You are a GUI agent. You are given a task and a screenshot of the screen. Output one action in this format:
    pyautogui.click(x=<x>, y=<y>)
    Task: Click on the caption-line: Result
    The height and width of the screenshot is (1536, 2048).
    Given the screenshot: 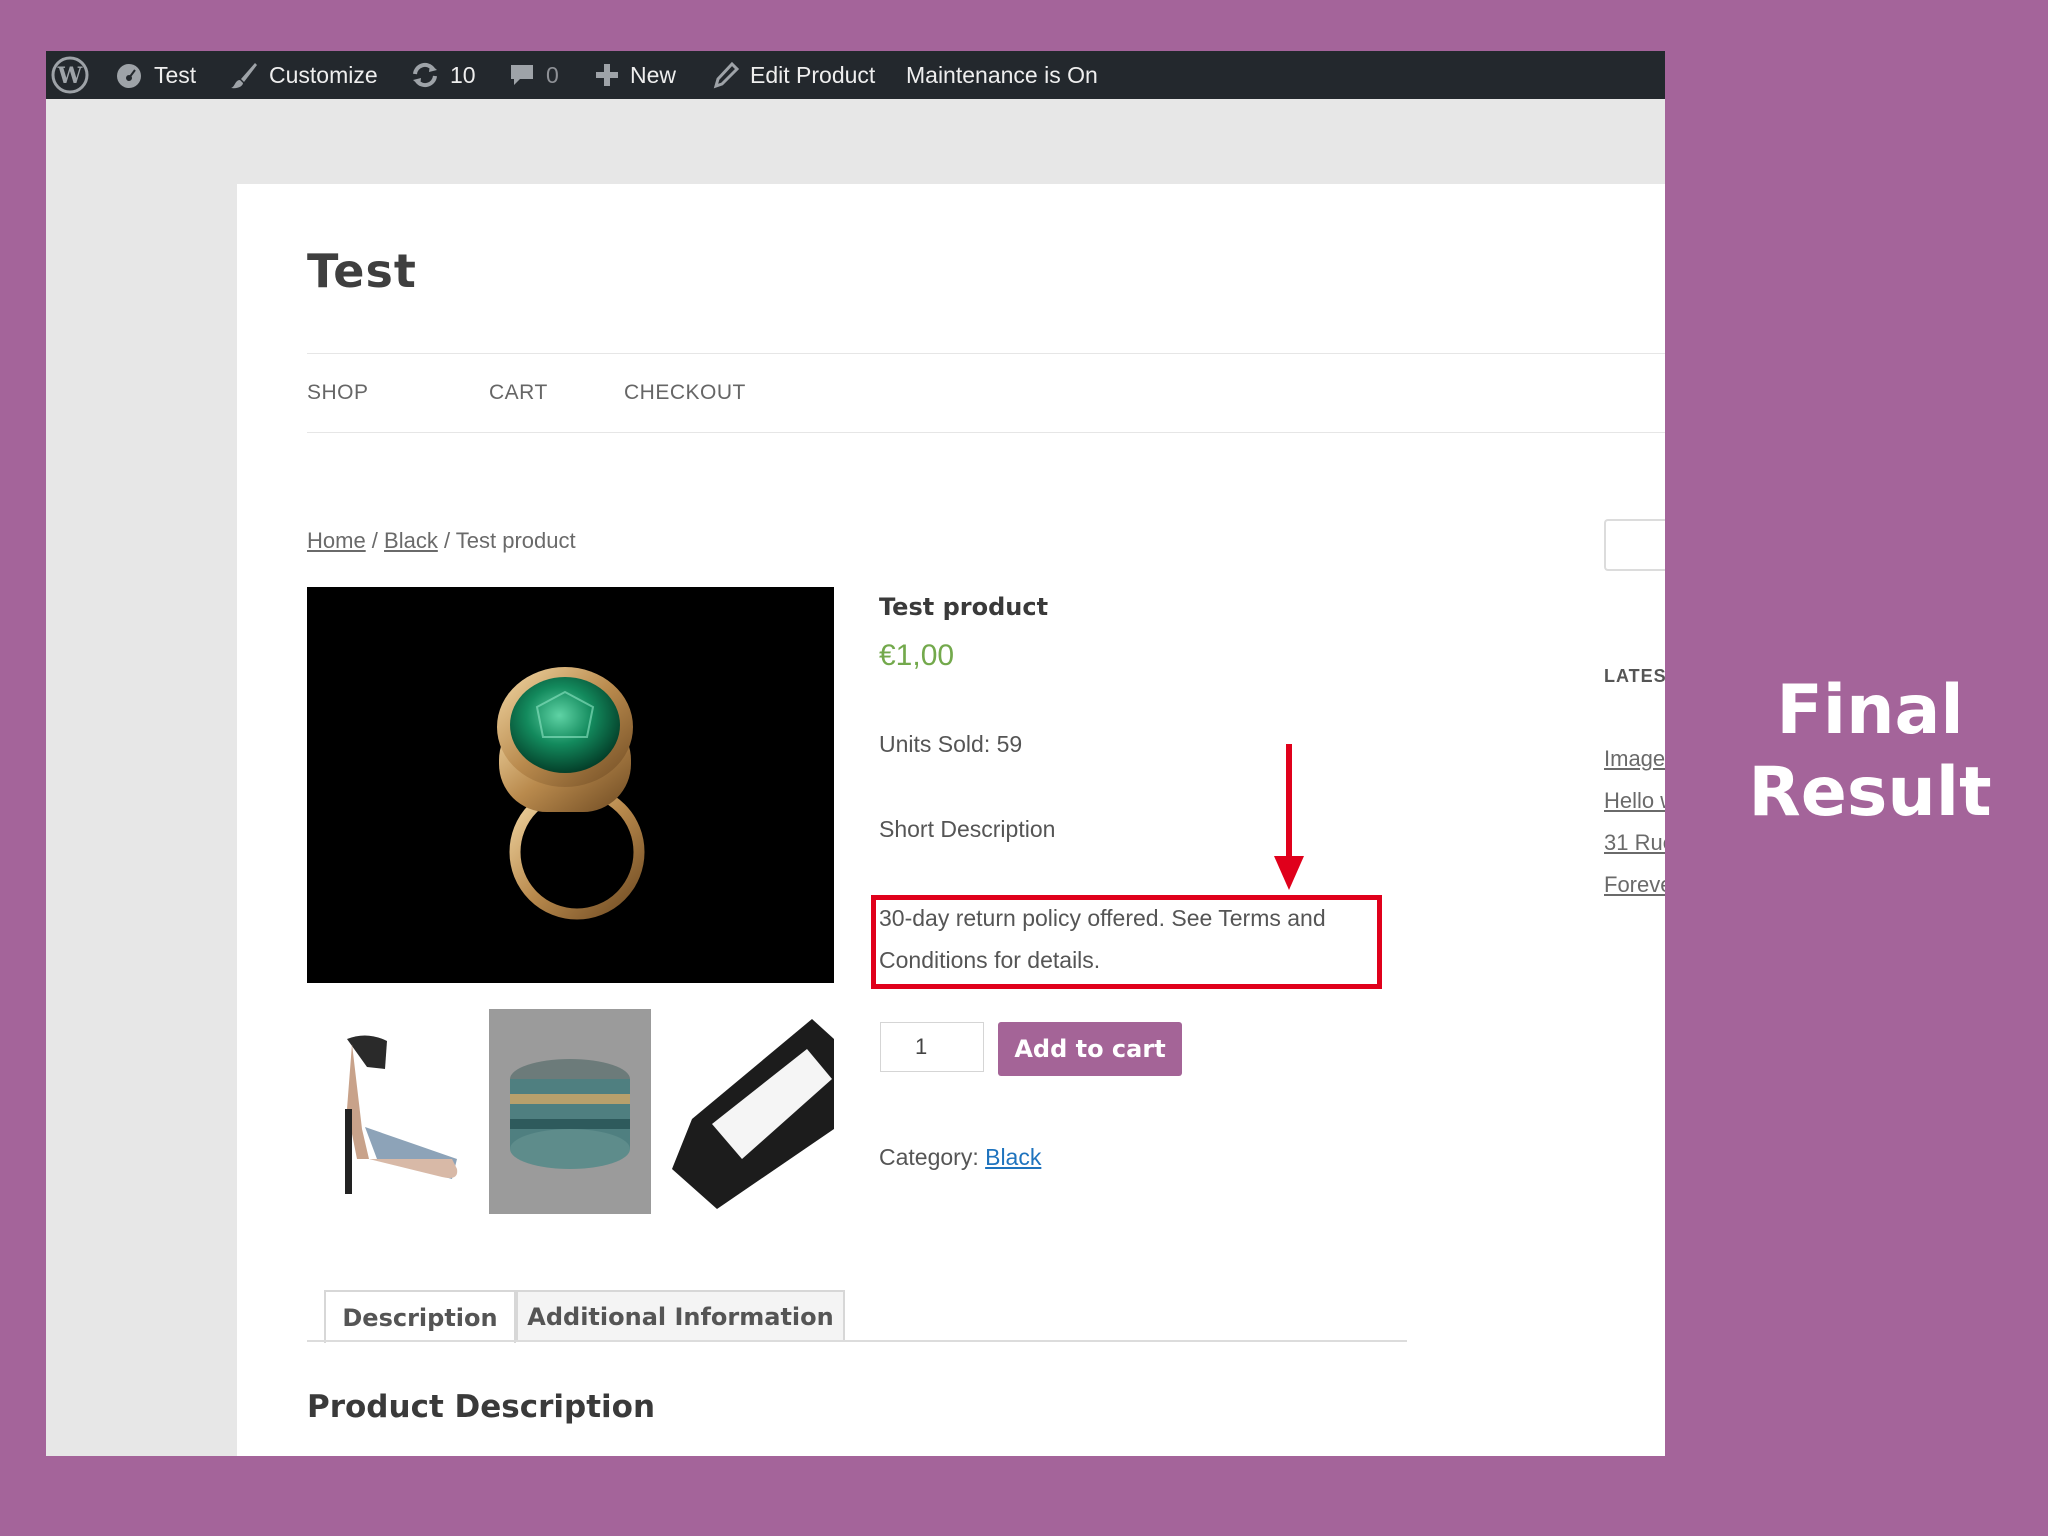 What is the action you would take?
    pyautogui.click(x=1870, y=792)
    